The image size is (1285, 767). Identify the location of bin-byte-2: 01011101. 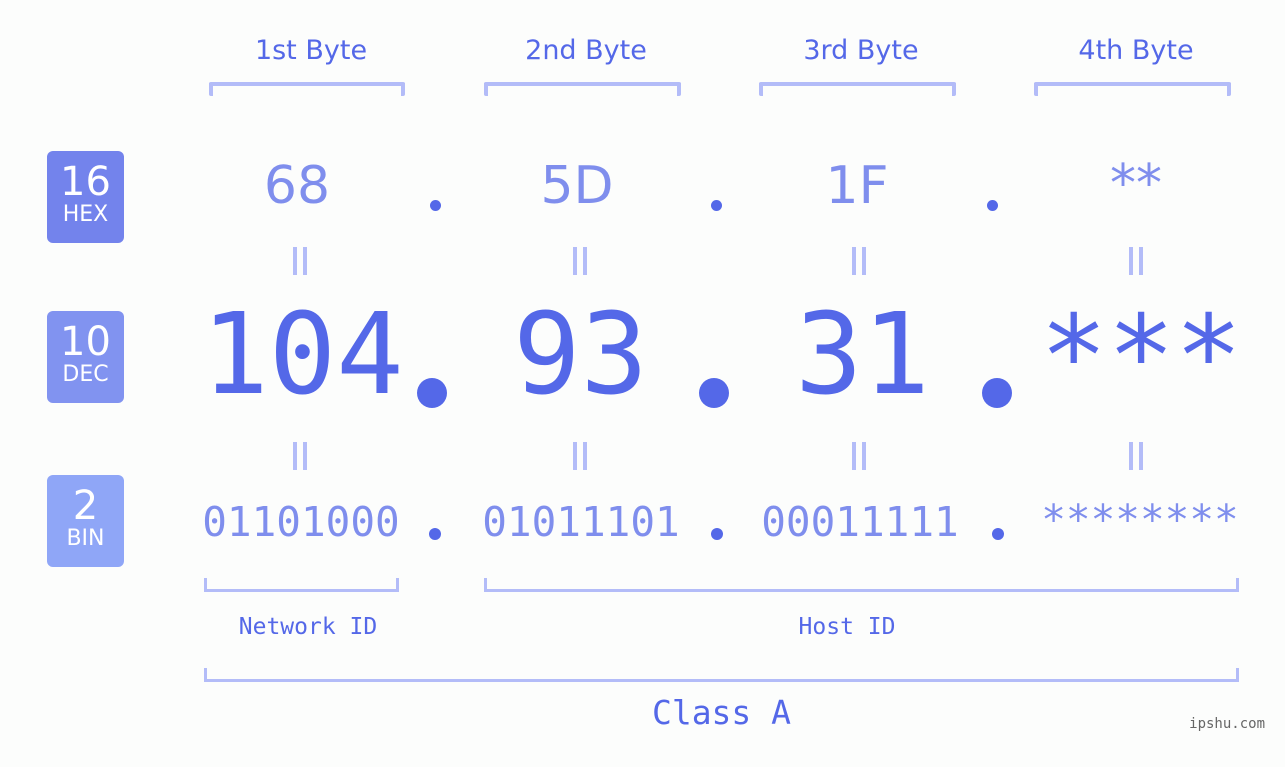
(581, 522).